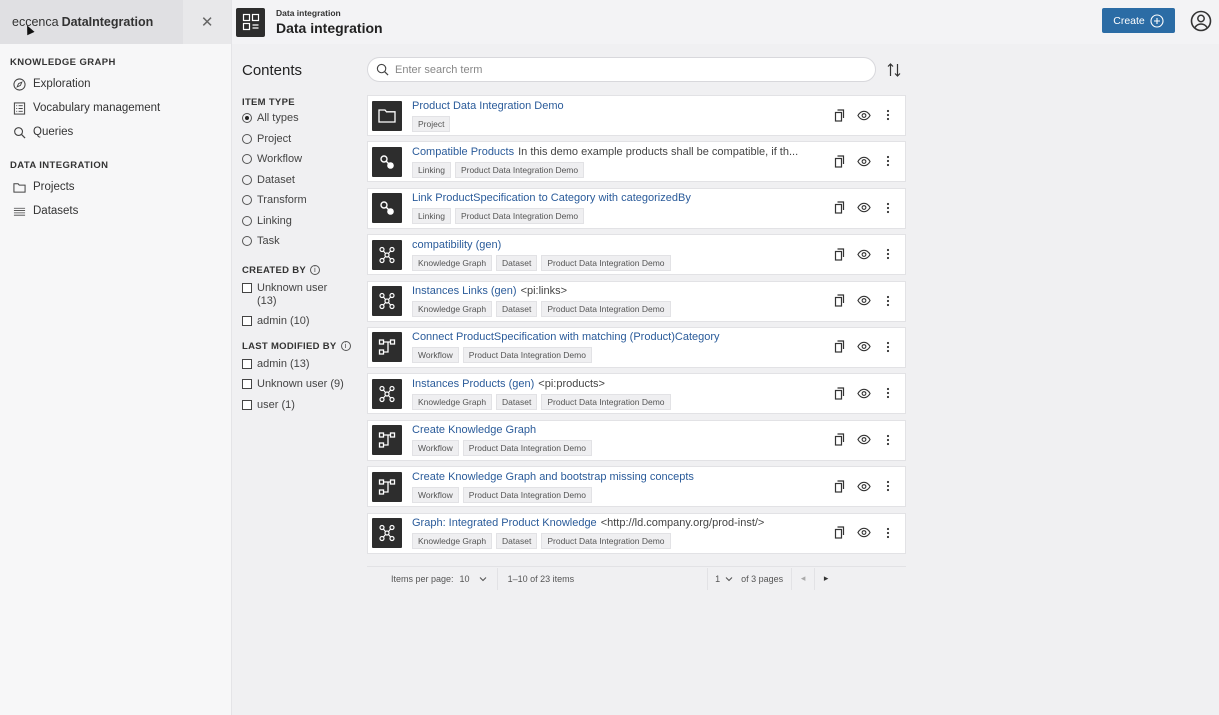 Image resolution: width=1219 pixels, height=715 pixels. Describe the element at coordinates (302, 325) in the screenshot. I see `filter-option-created-admin: admin (10)` at that location.